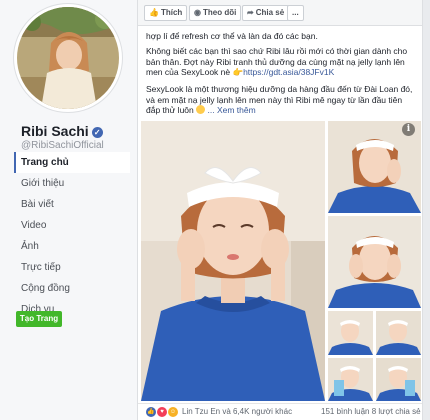 The width and height of the screenshot is (430, 420). What do you see at coordinates (232, 110) in the screenshot?
I see `see-more-link: ... Xem thêm` at bounding box center [232, 110].